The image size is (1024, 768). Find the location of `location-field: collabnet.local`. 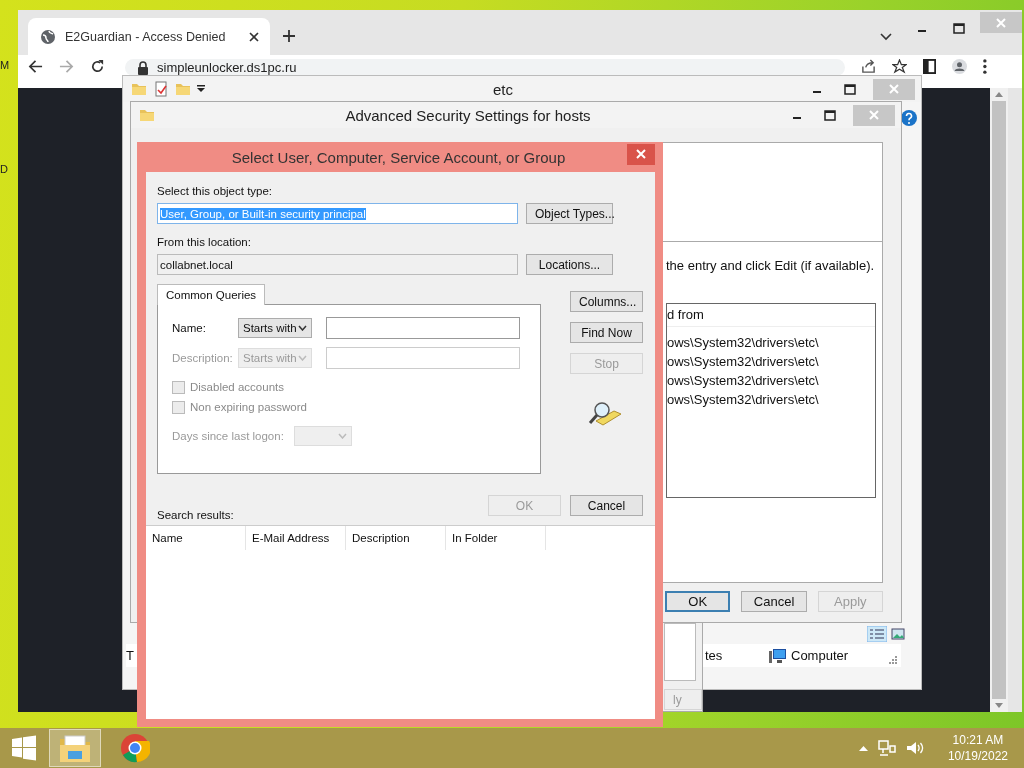

location-field: collabnet.local is located at coordinates (337, 264).